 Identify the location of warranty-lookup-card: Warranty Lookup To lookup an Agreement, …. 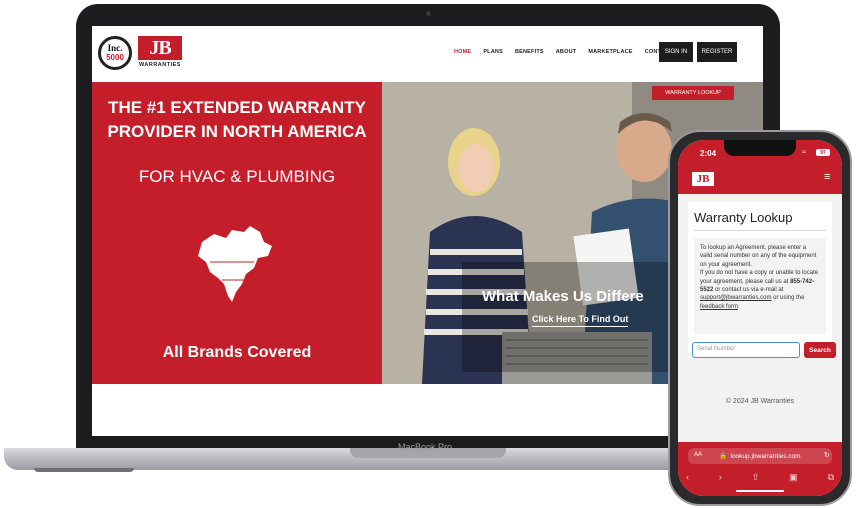
(760, 277).